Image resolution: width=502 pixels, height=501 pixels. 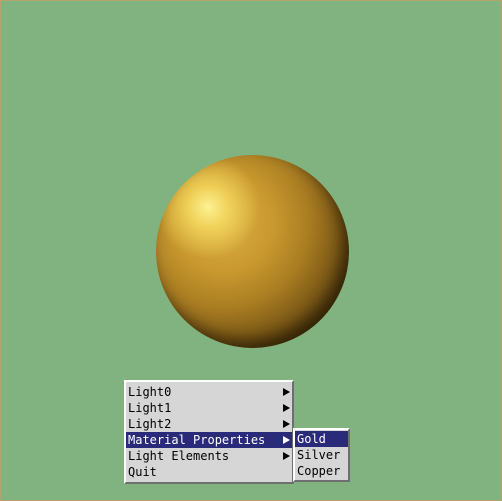 I want to click on material-submenu: Gold Silver Copper, so click(x=321, y=455).